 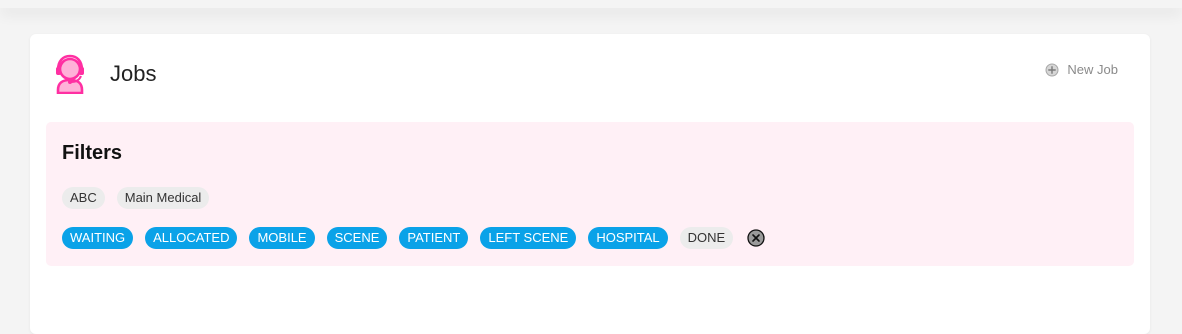 What do you see at coordinates (706, 238) in the screenshot?
I see `status-chip-done: DONE` at bounding box center [706, 238].